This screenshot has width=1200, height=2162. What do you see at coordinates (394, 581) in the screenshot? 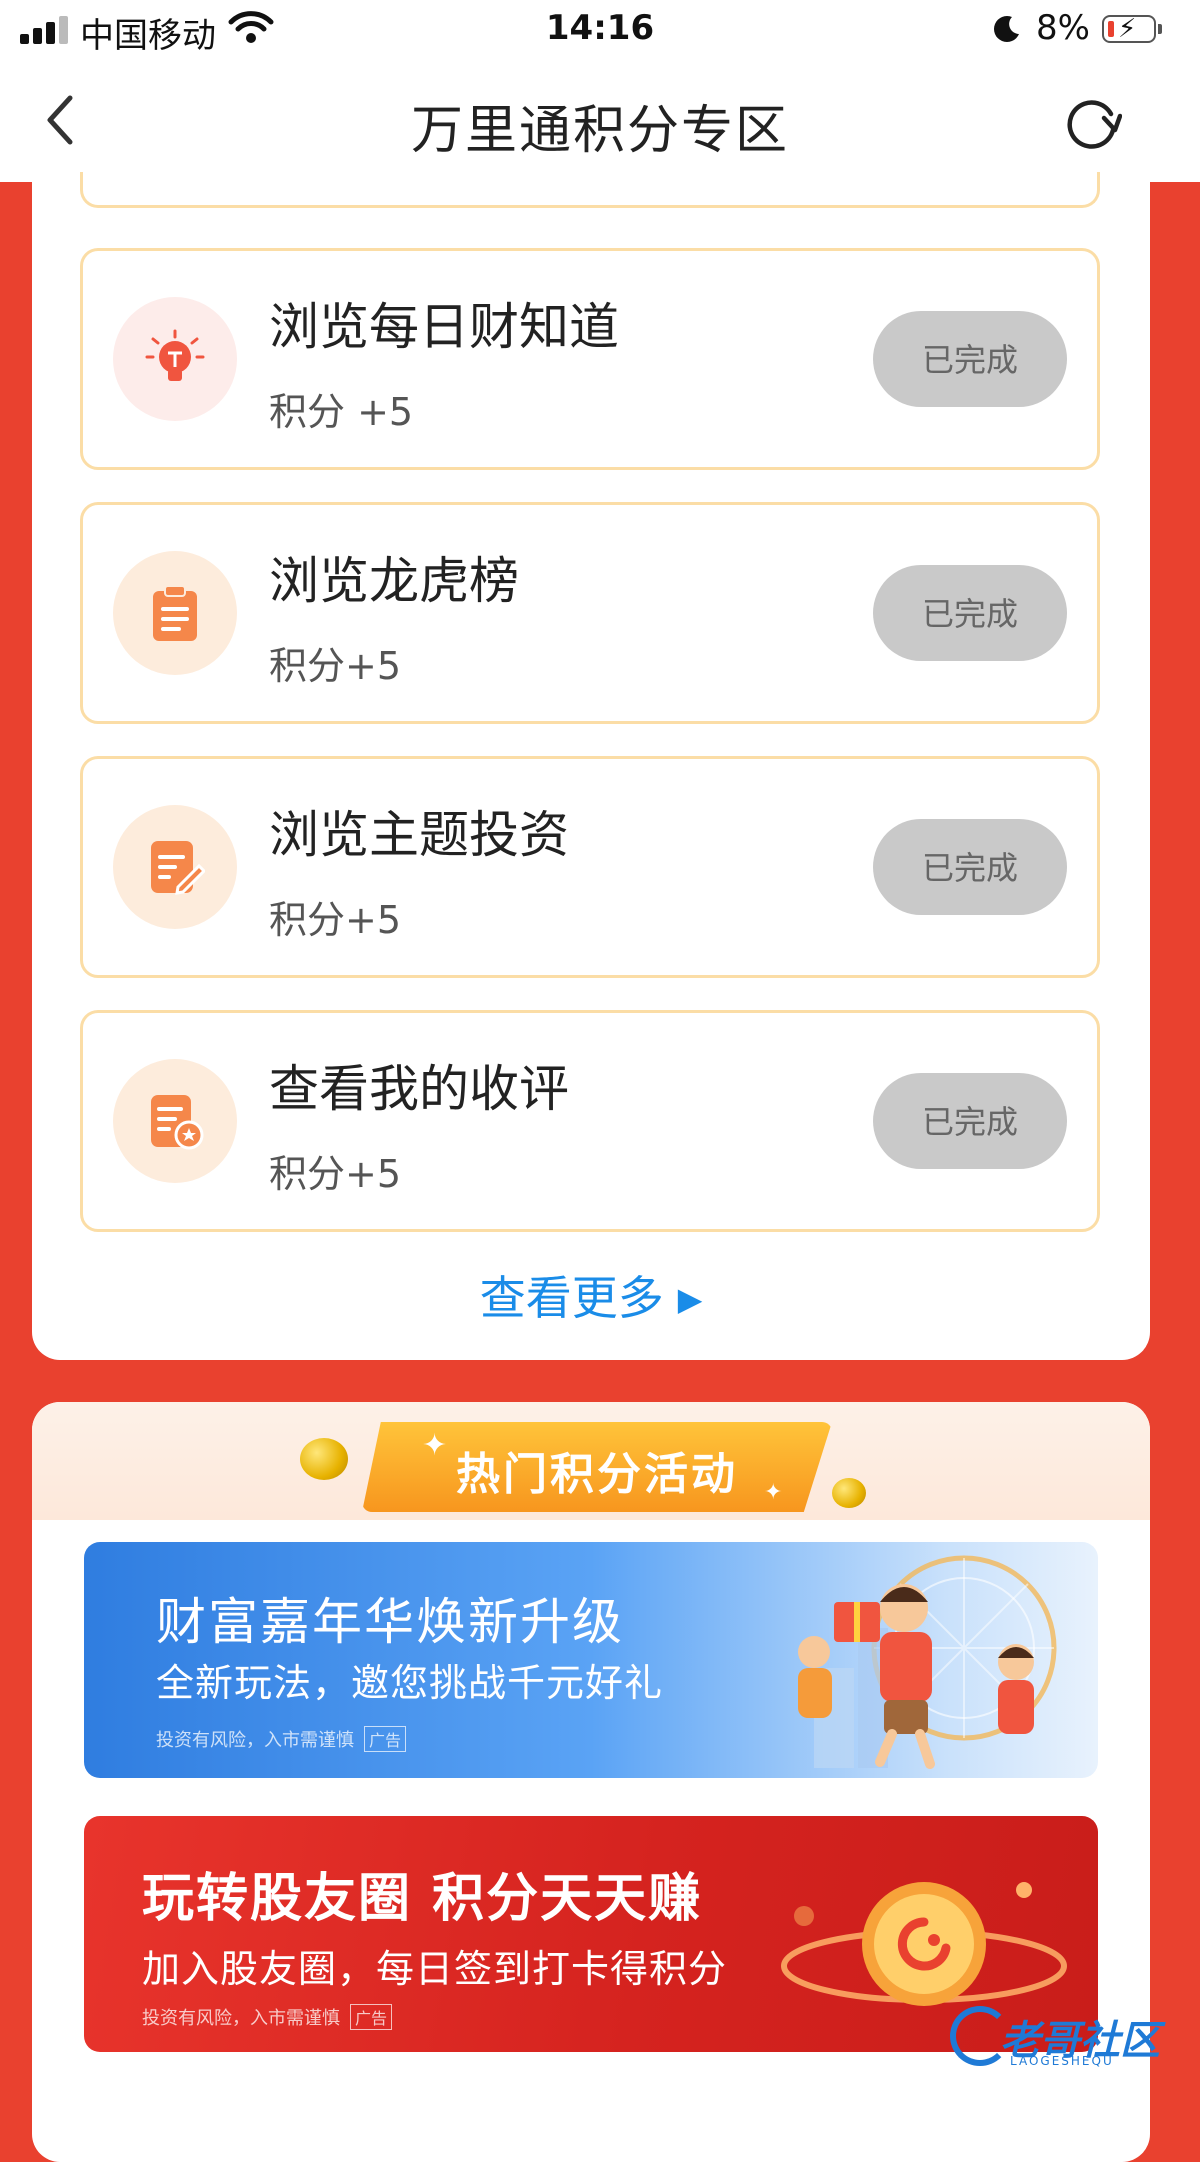
I see `task-name: 浏览龙虎榜` at bounding box center [394, 581].